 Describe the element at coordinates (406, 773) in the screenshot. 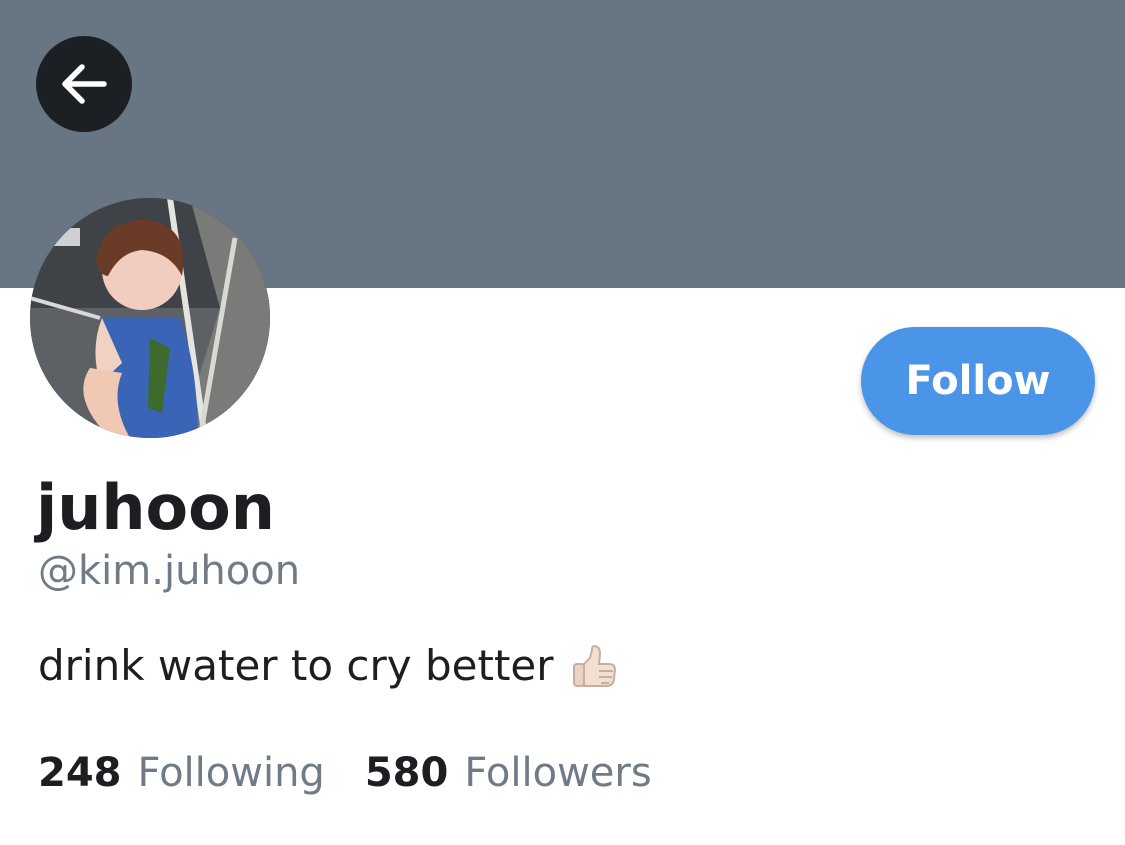

I see `followers-count: 580` at that location.